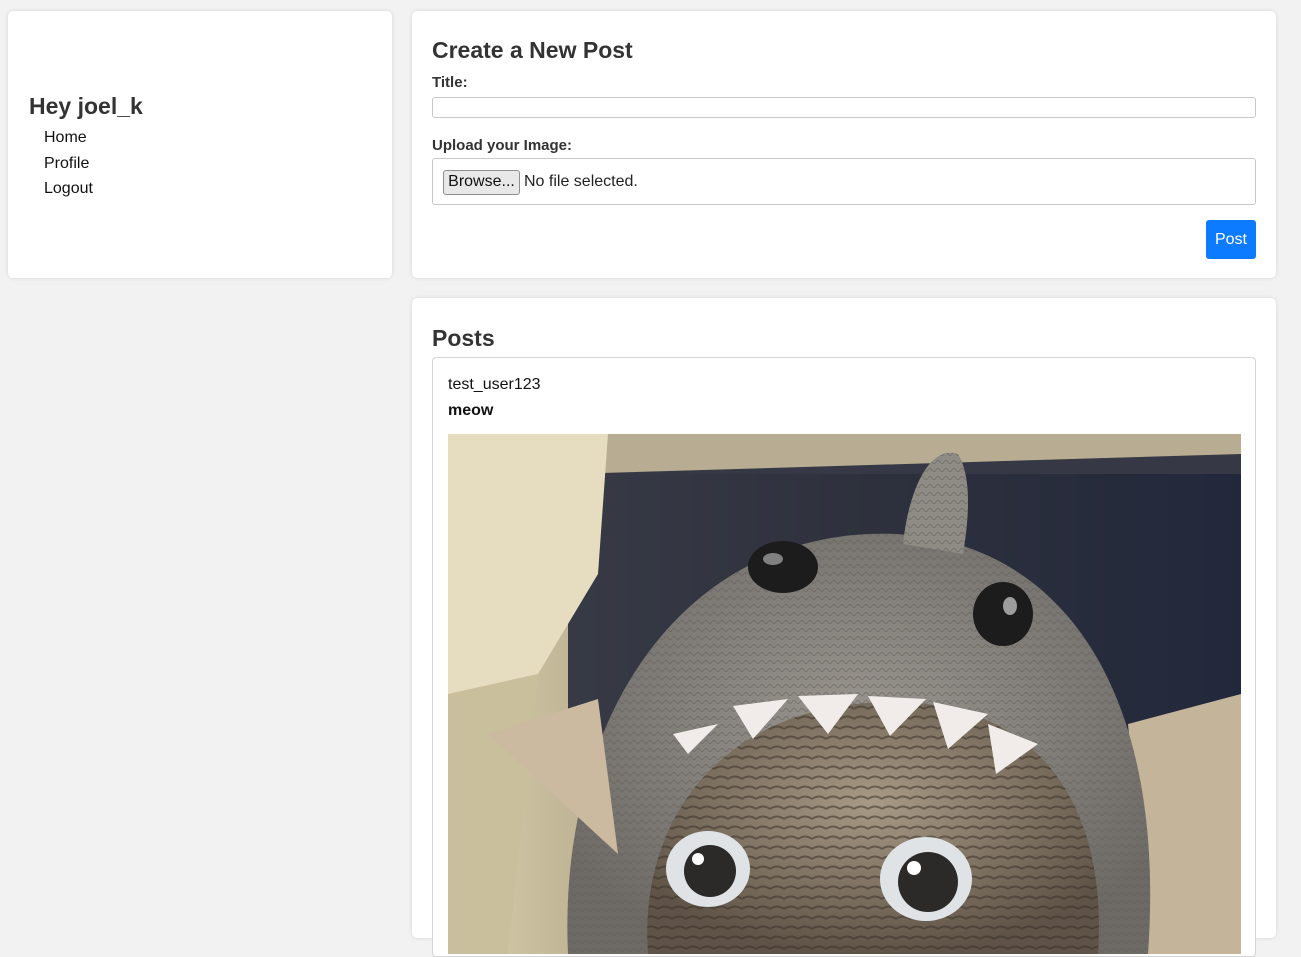 The height and width of the screenshot is (957, 1301). I want to click on nav-logout-link: Logout, so click(68, 192).